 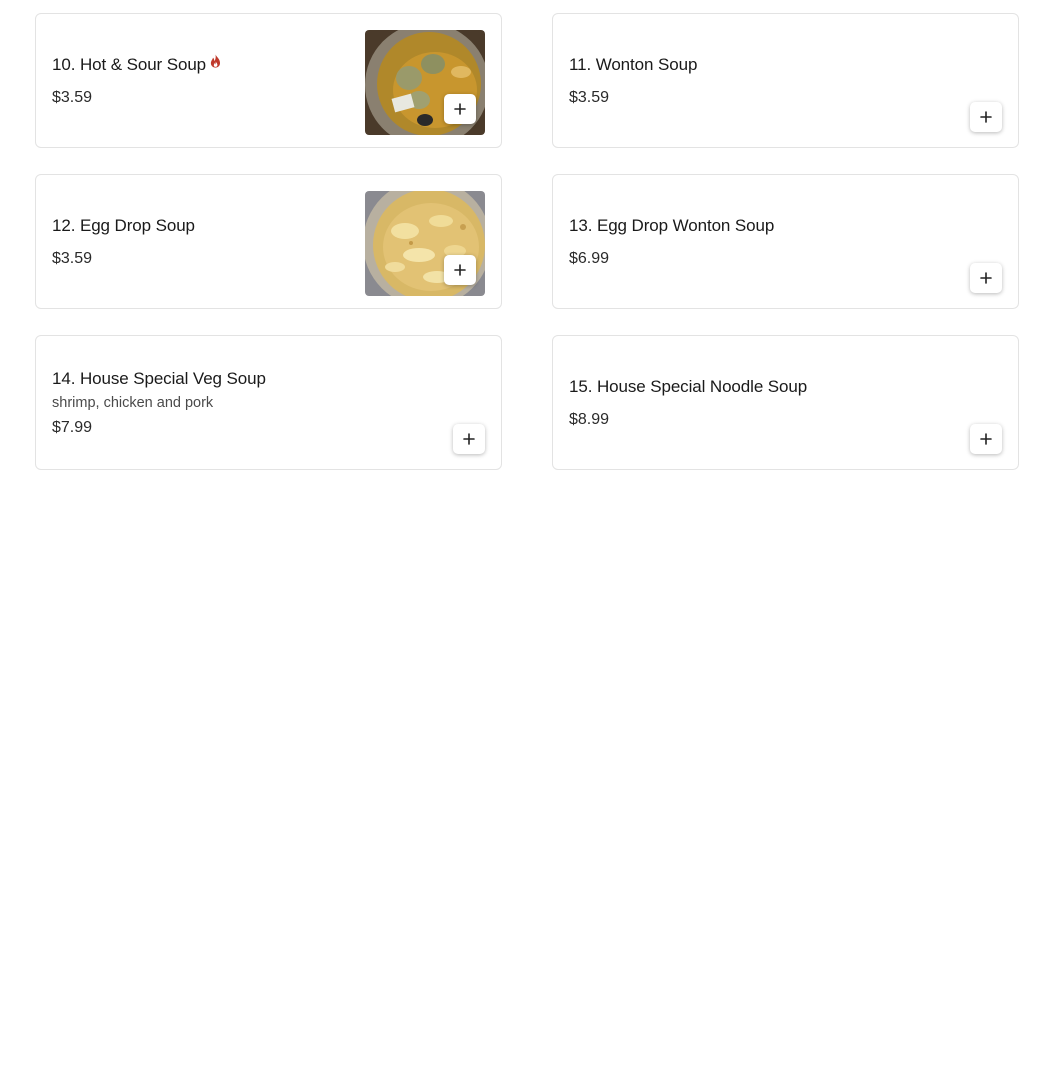 I want to click on menu-item-card: 12. Egg Drop Soup $3.59, so click(x=268, y=241).